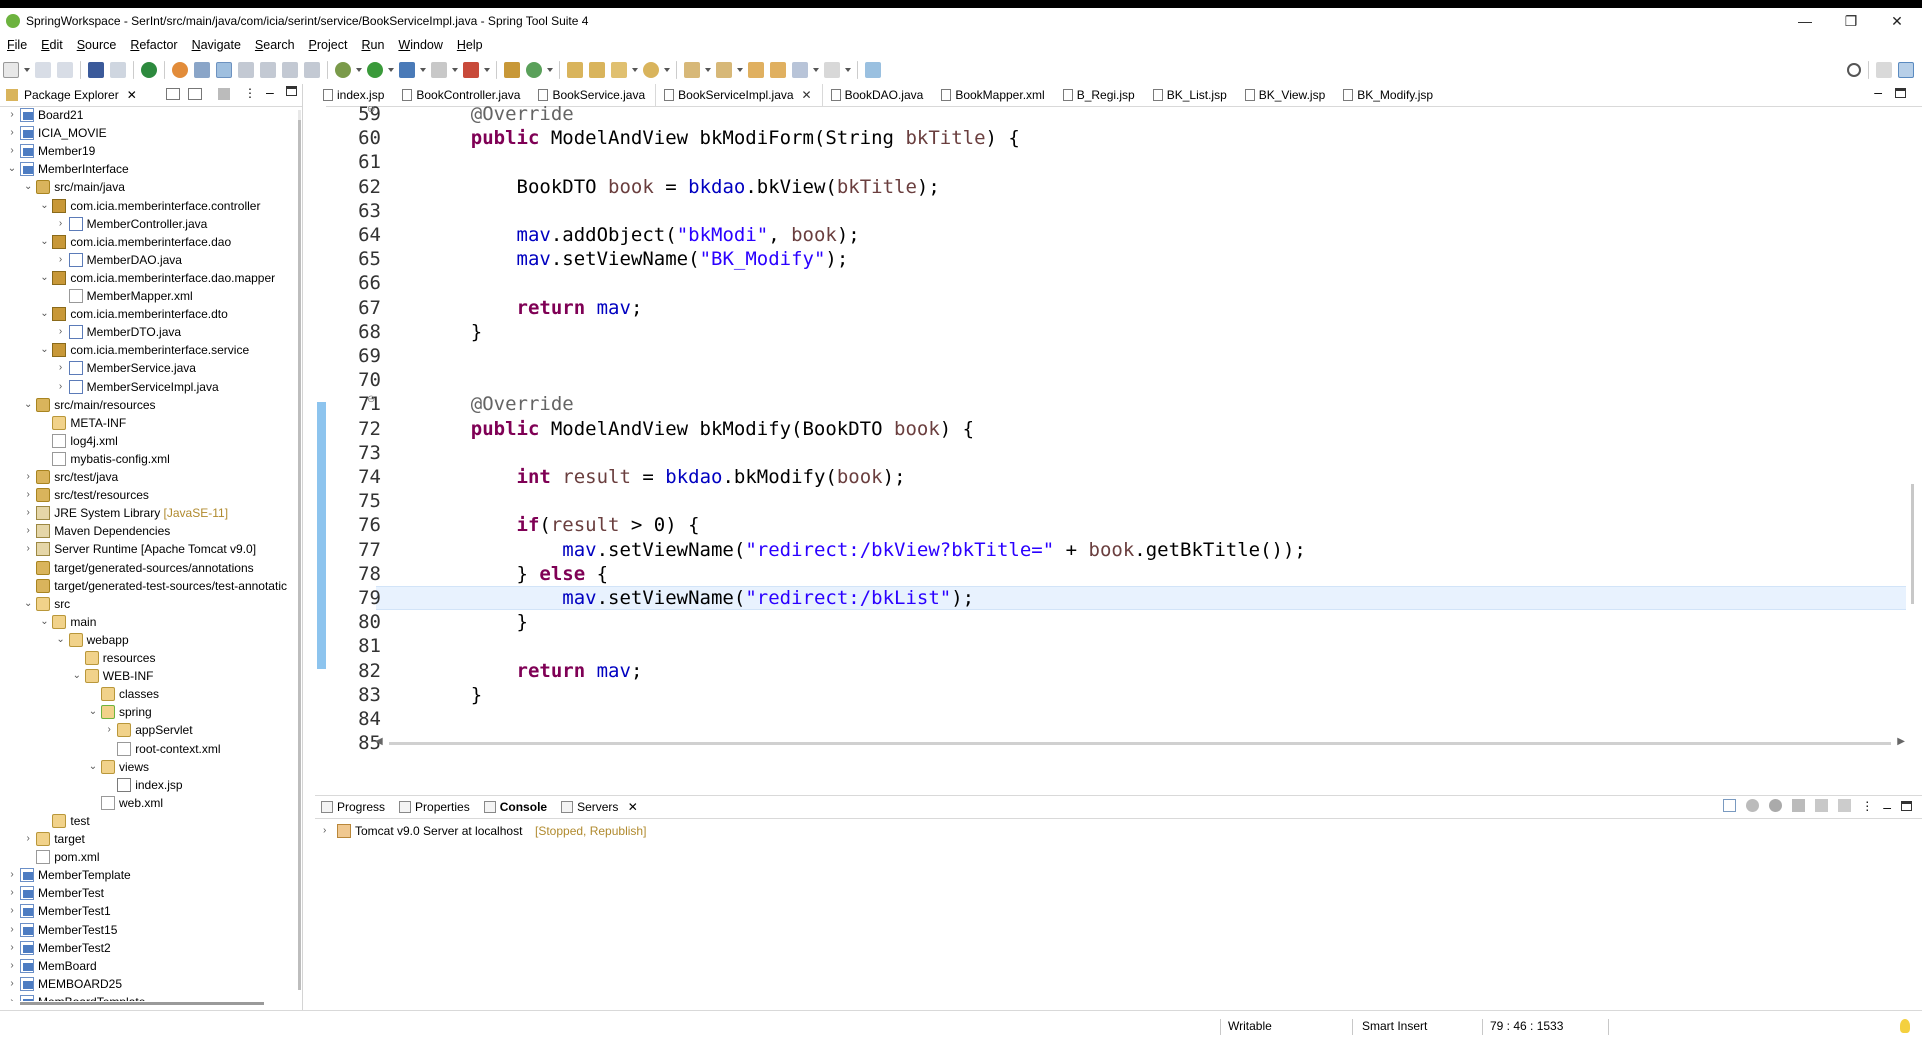 This screenshot has width=1922, height=1042. I want to click on editor-tab: BK_View.jsp, so click(1286, 95).